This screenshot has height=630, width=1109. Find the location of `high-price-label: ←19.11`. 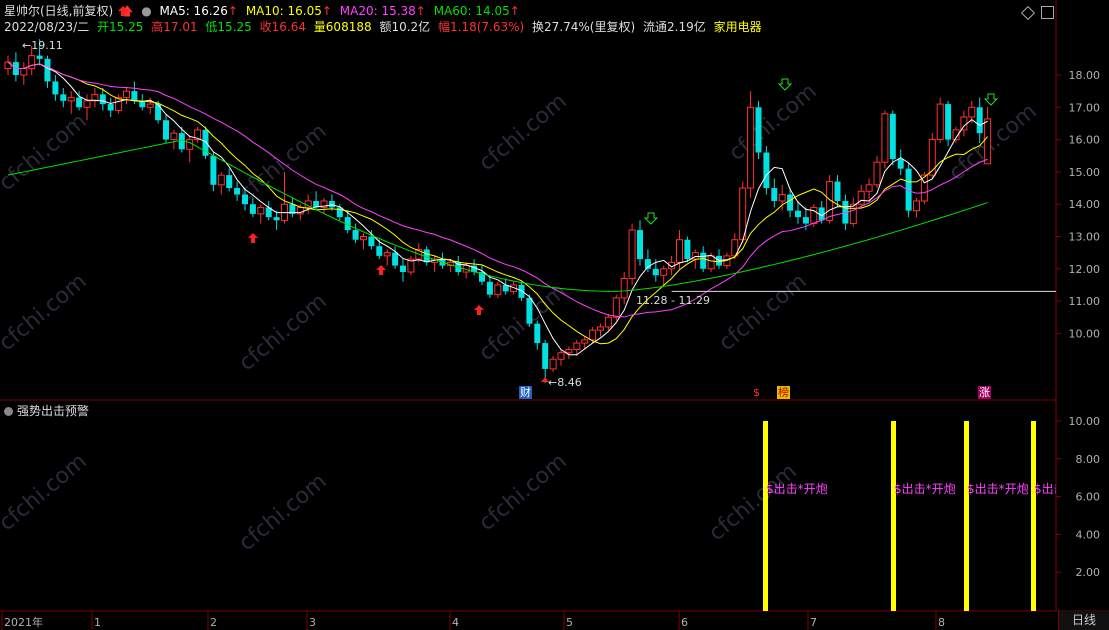

high-price-label: ←19.11 is located at coordinates (42, 45).